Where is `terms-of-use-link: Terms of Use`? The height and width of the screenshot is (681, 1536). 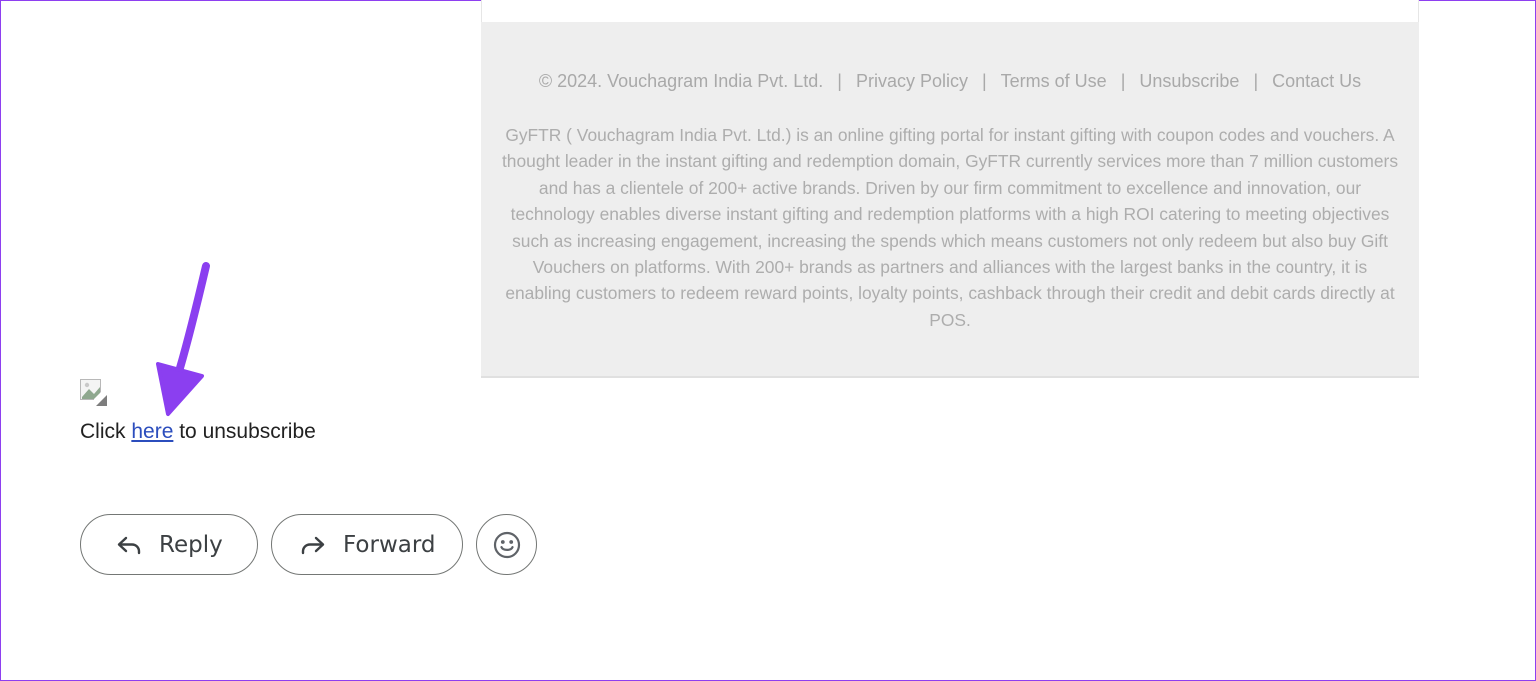 terms-of-use-link: Terms of Use is located at coordinates (1054, 81).